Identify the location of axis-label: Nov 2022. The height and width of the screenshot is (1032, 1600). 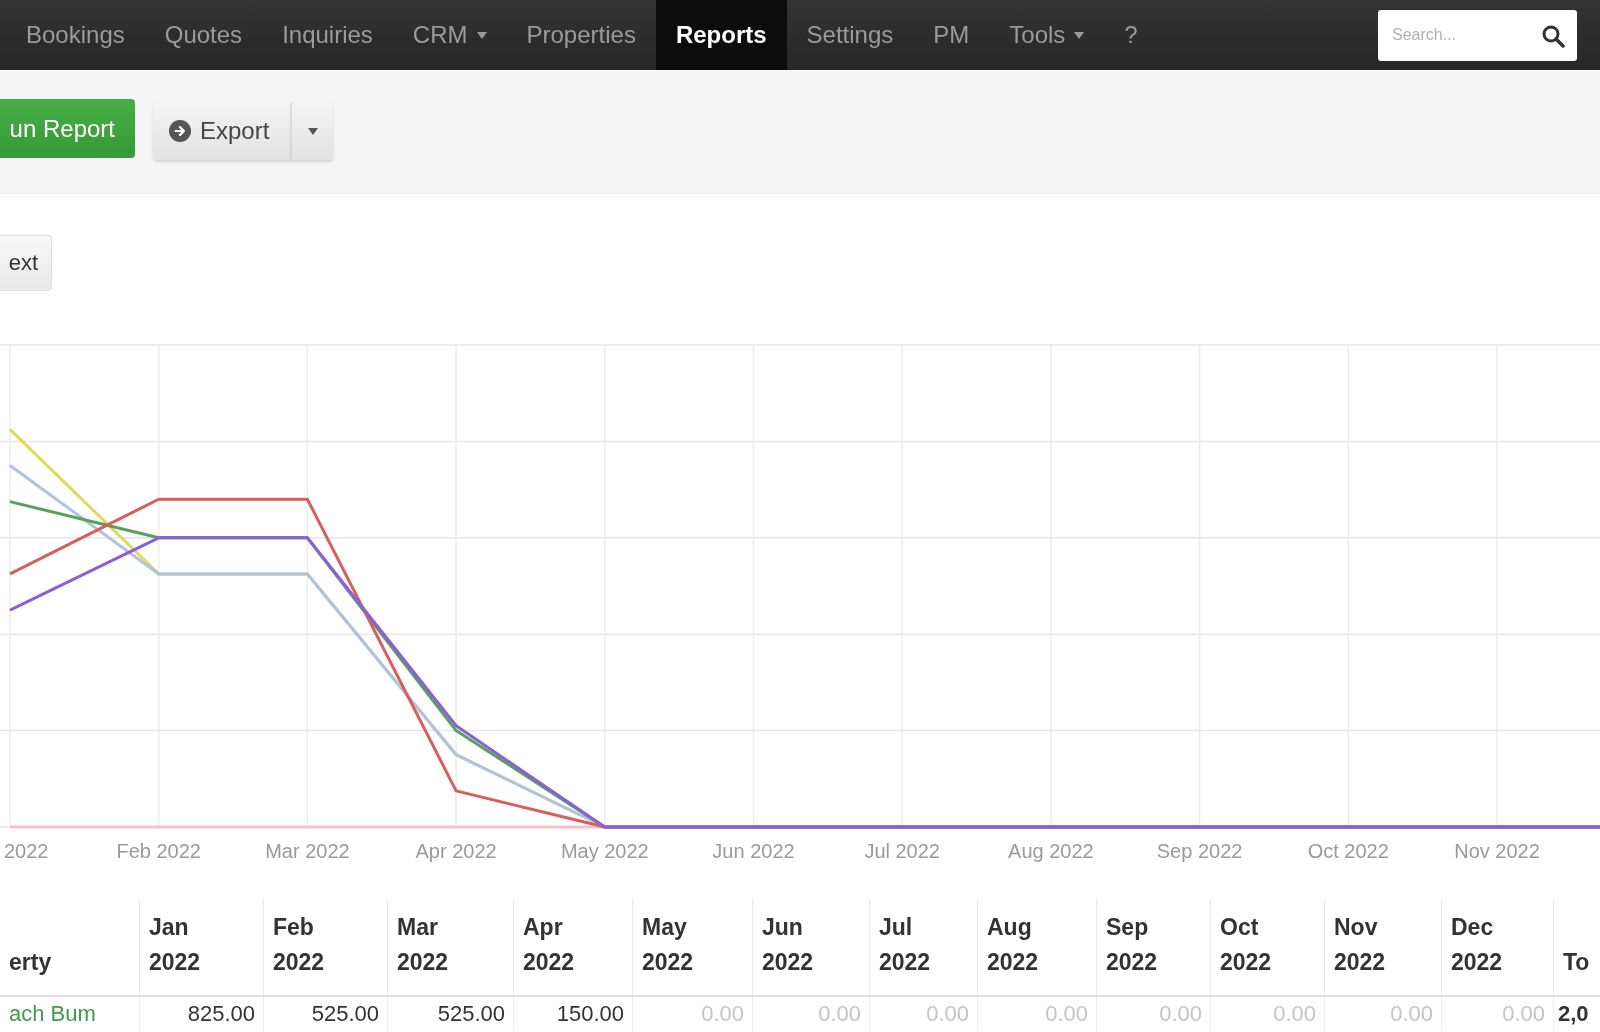
(1497, 851).